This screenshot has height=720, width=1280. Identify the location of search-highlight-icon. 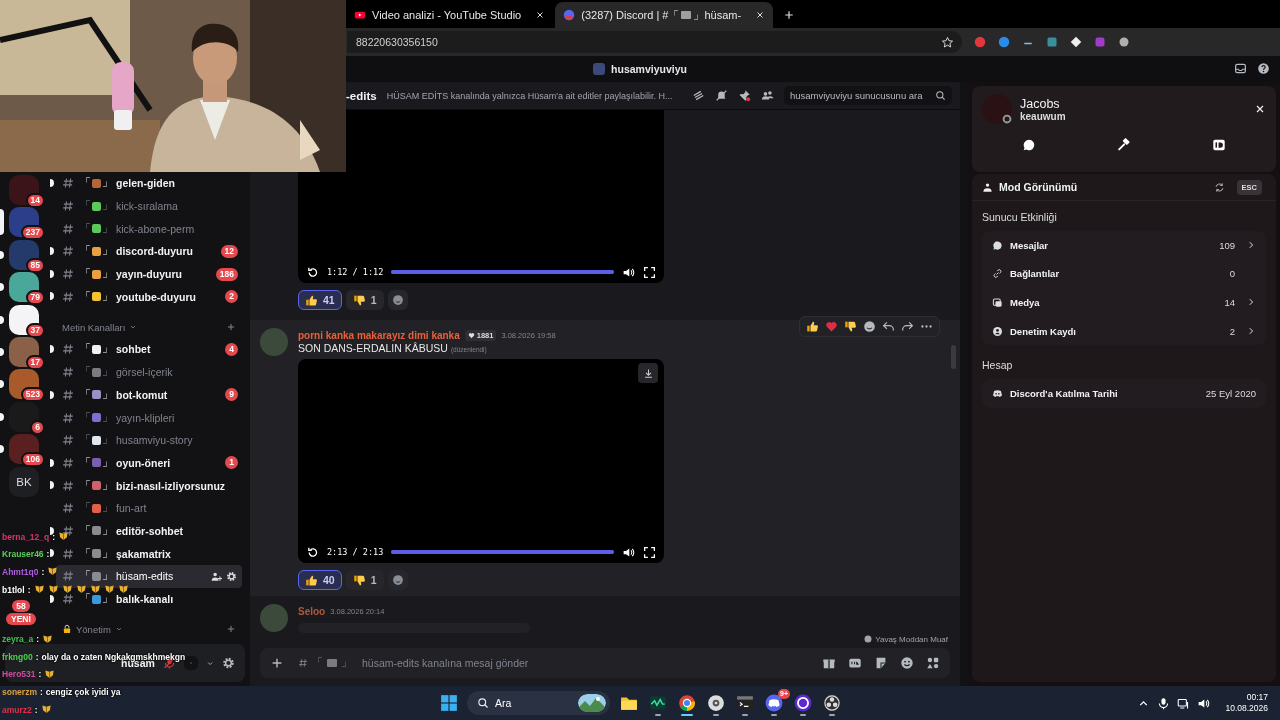
(592, 703).